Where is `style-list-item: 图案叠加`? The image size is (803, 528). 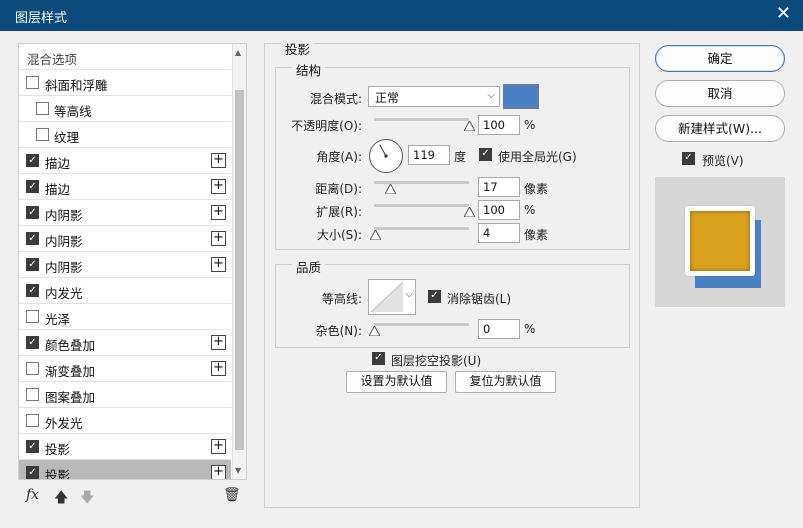
style-list-item: 图案叠加 is located at coordinates (125, 395).